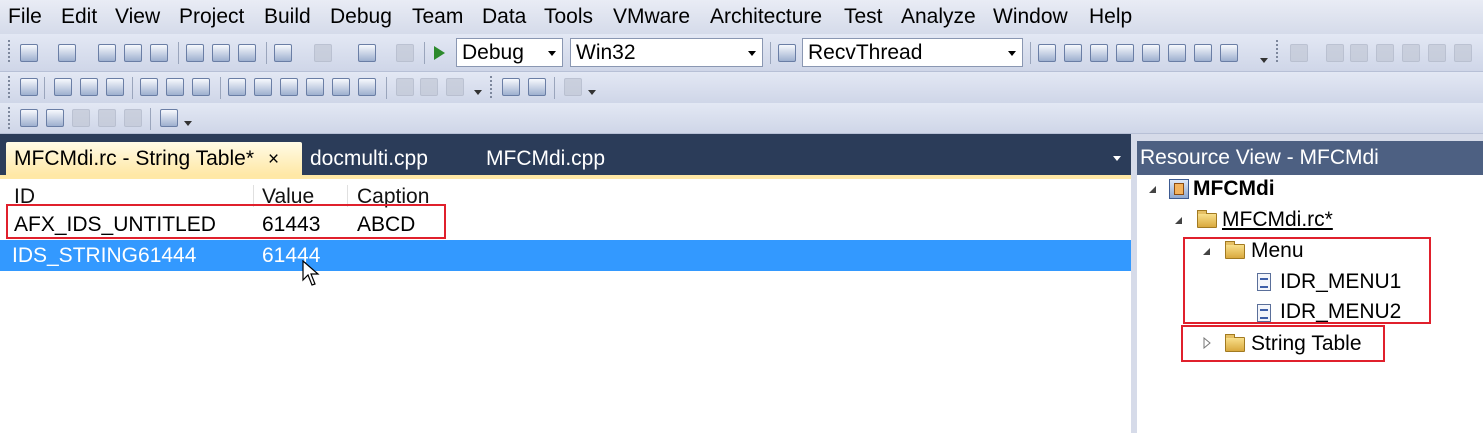 The image size is (1483, 433). What do you see at coordinates (509, 52) in the screenshot?
I see `solution-configuration-select: Debug` at bounding box center [509, 52].